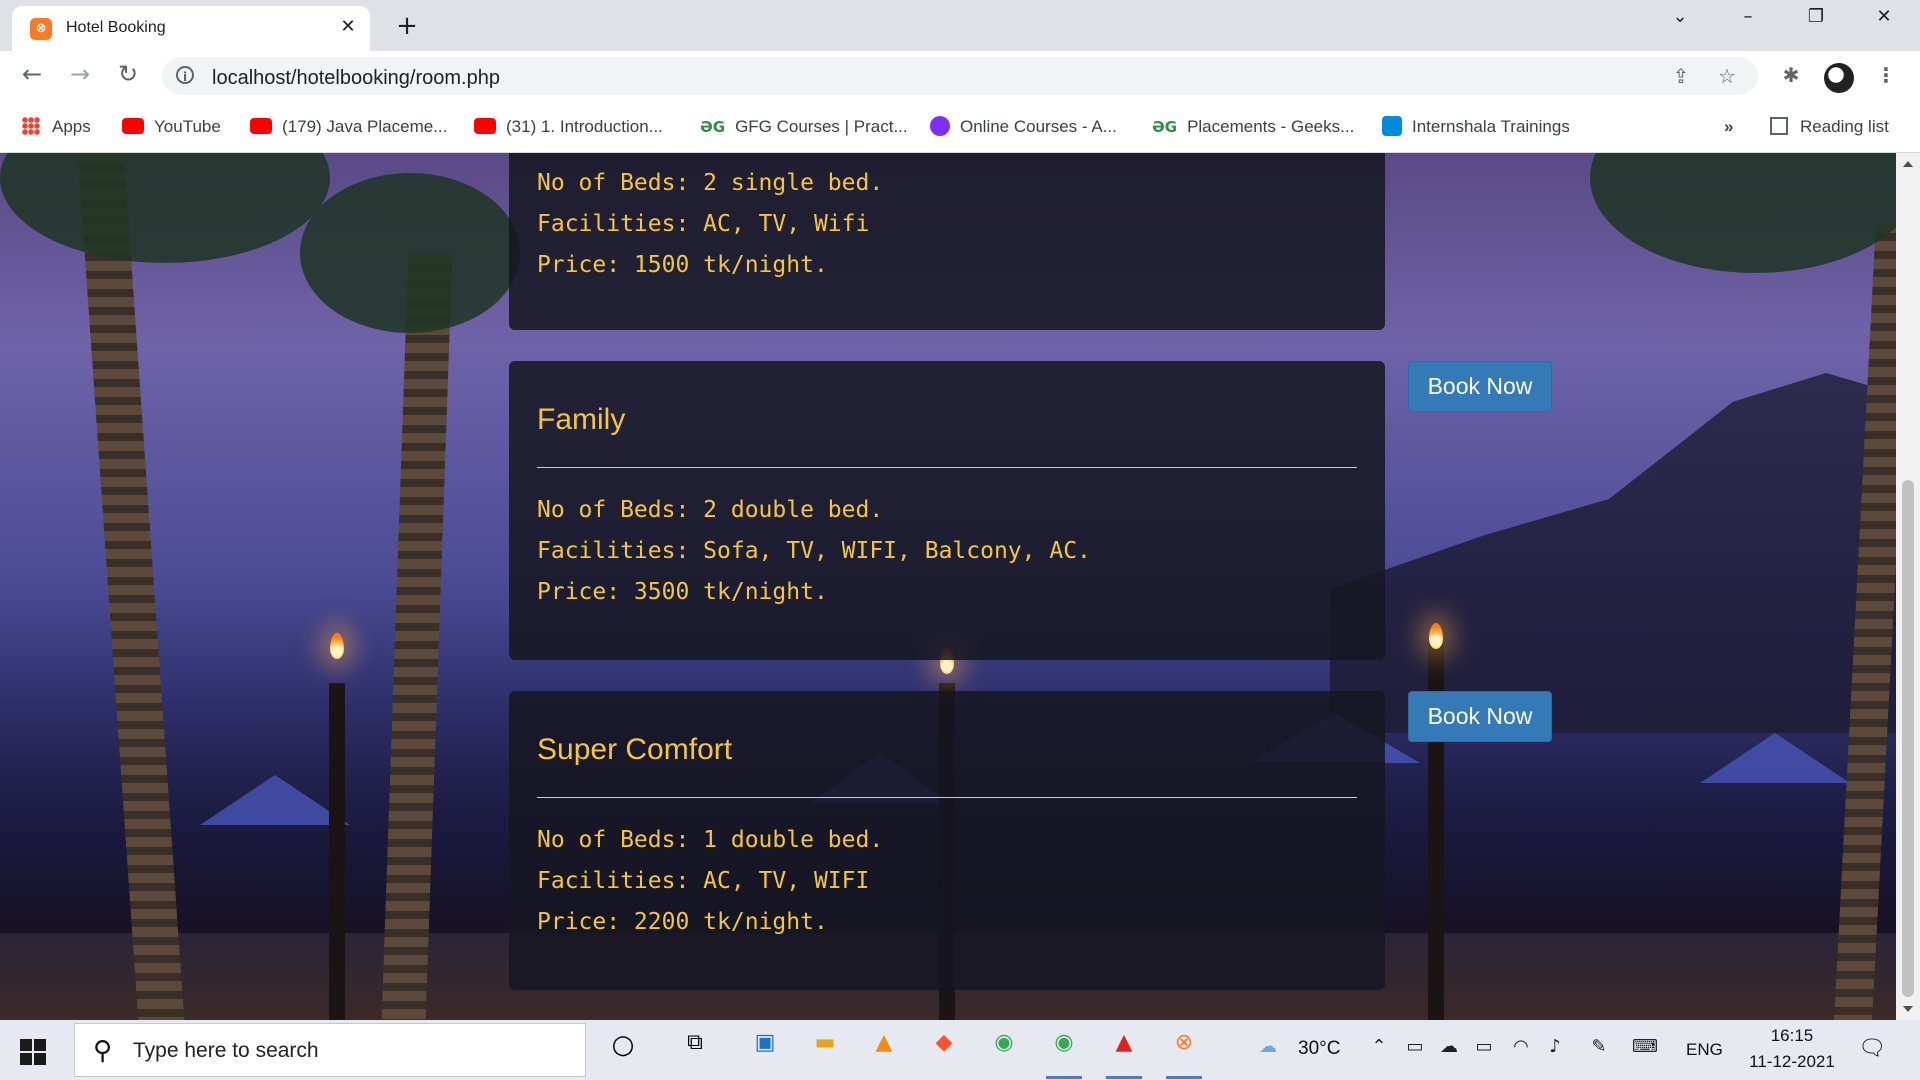 The image size is (1920, 1080). I want to click on reload-icon: ↻, so click(128, 76).